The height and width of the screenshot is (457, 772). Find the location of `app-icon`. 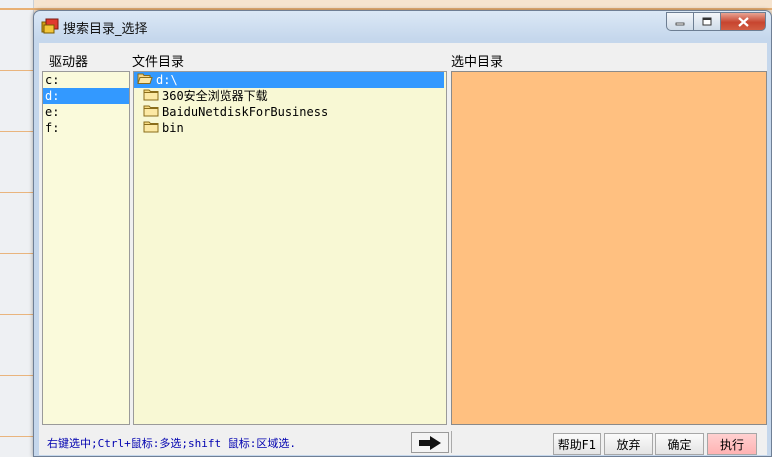

app-icon is located at coordinates (50, 26).